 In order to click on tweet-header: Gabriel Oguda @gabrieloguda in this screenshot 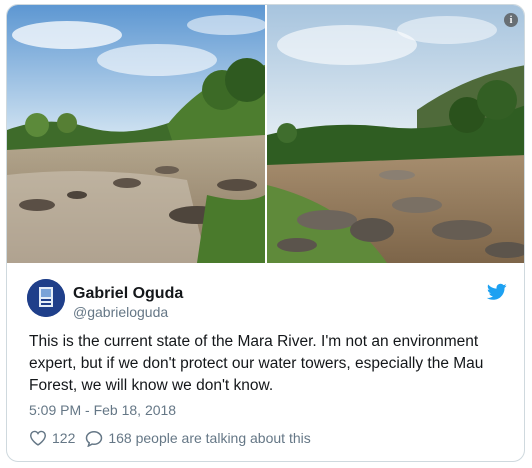, I will do `click(267, 300)`.